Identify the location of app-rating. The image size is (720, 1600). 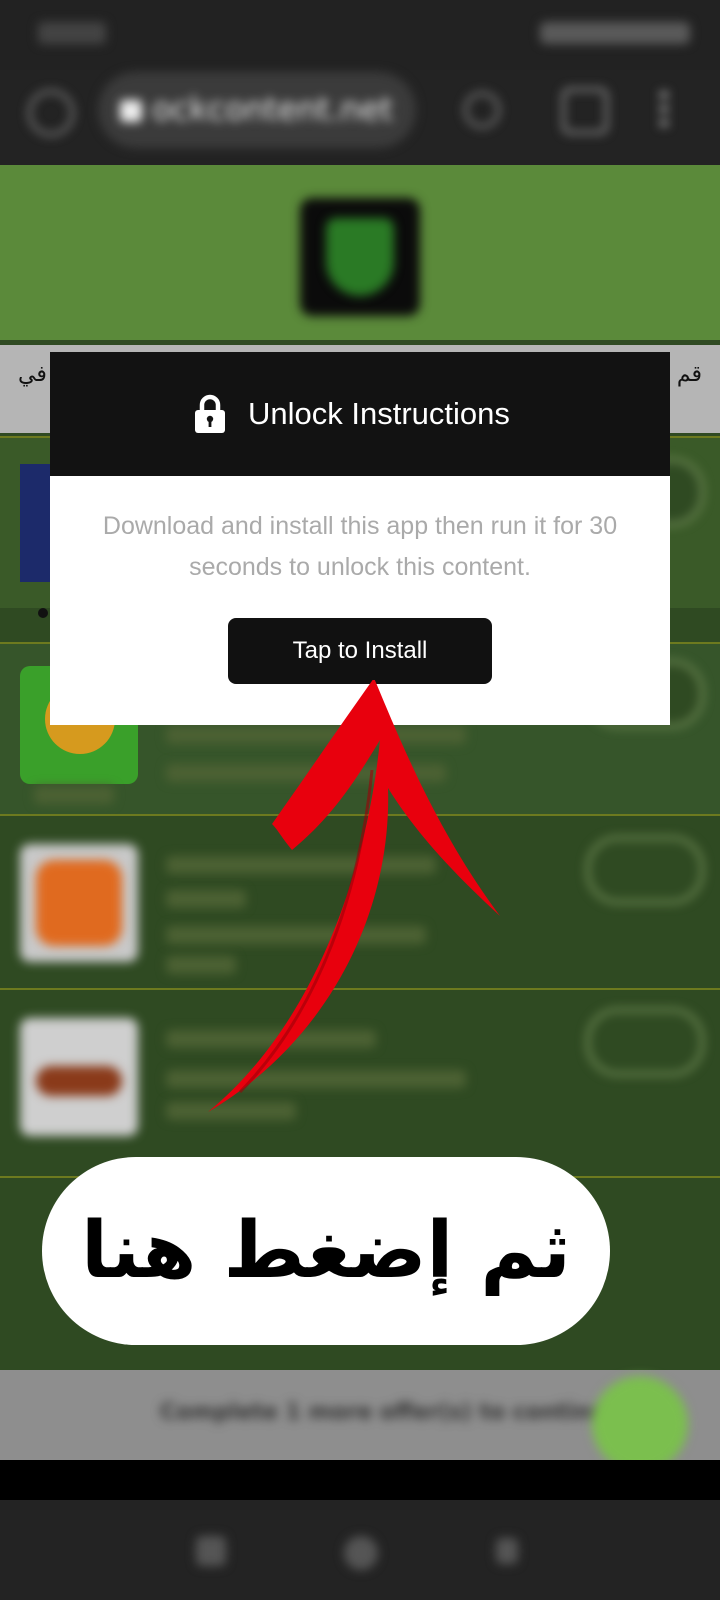
(74, 795).